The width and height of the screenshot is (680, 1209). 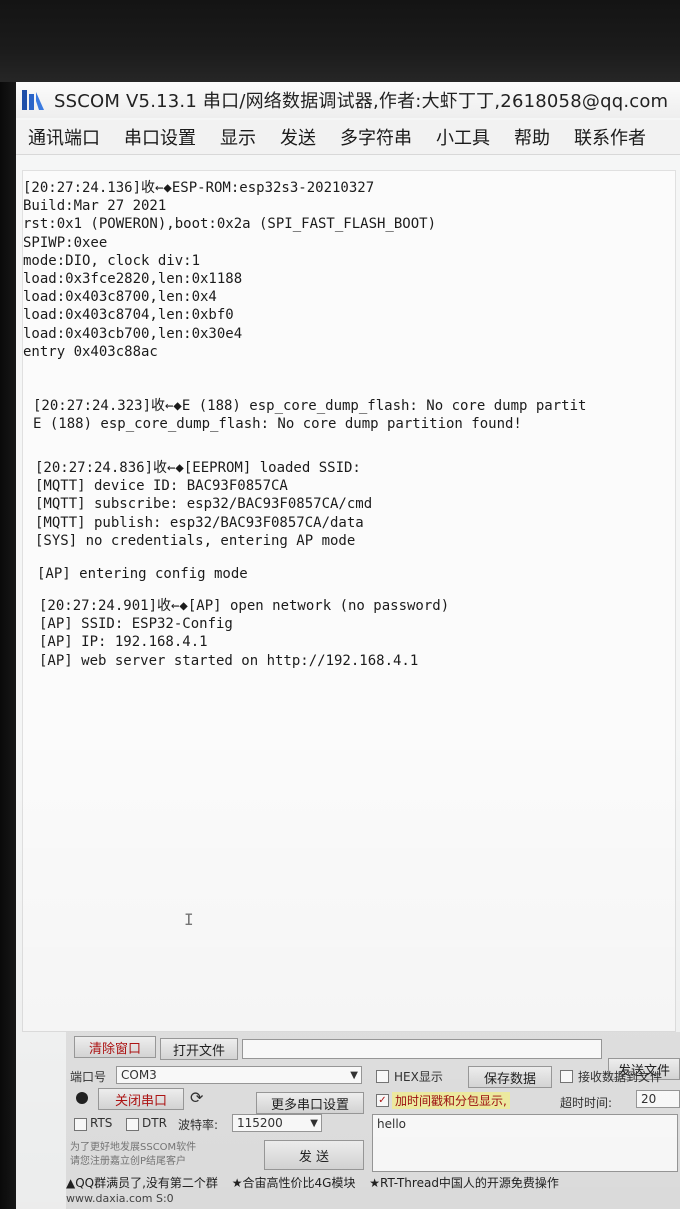 What do you see at coordinates (133, 1147) in the screenshot?
I see `tip-line-1: 为了更好地发展SSCOM软件` at bounding box center [133, 1147].